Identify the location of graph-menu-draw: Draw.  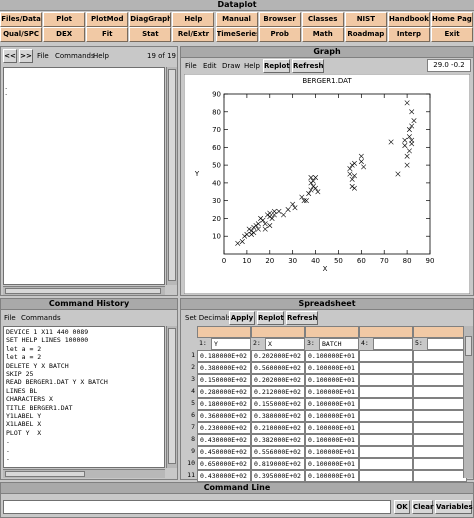
(231, 66).